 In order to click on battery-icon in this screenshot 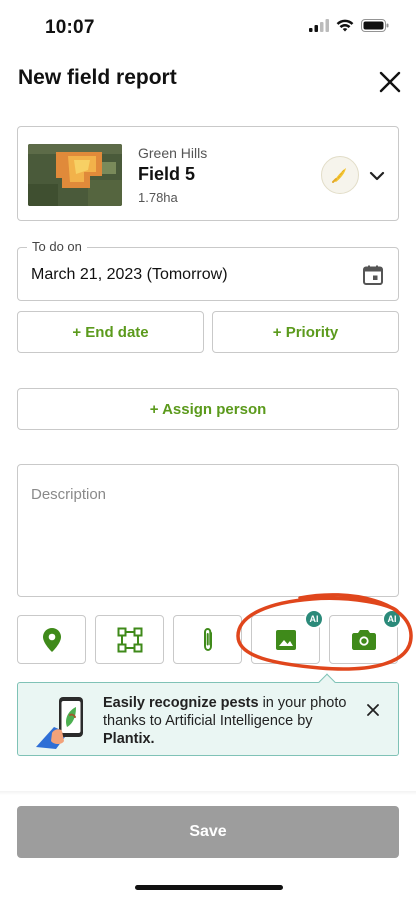, I will do `click(375, 25)`.